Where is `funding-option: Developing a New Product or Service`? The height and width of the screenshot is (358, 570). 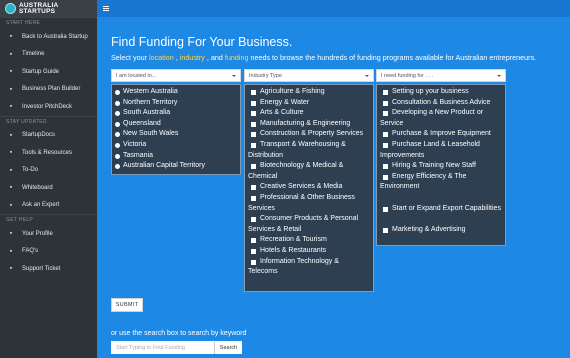
funding-option: Developing a New Product or Service is located at coordinates (441, 118).